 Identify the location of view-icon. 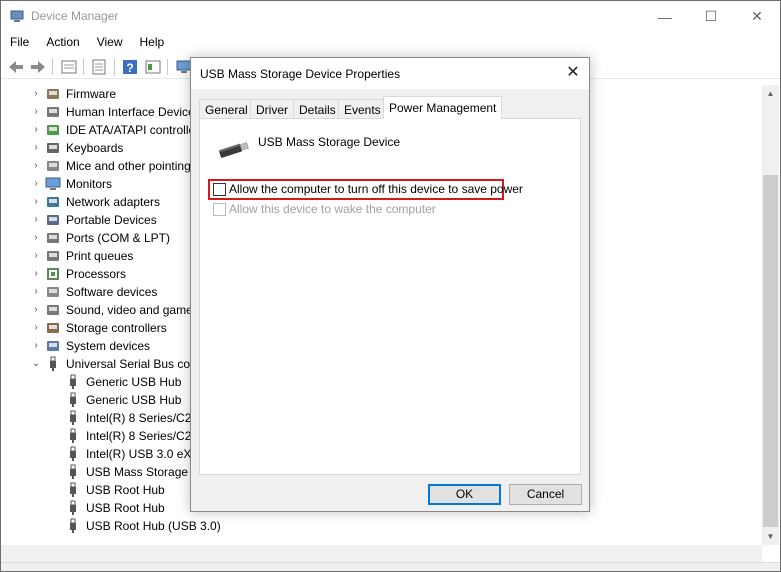
(153, 67).